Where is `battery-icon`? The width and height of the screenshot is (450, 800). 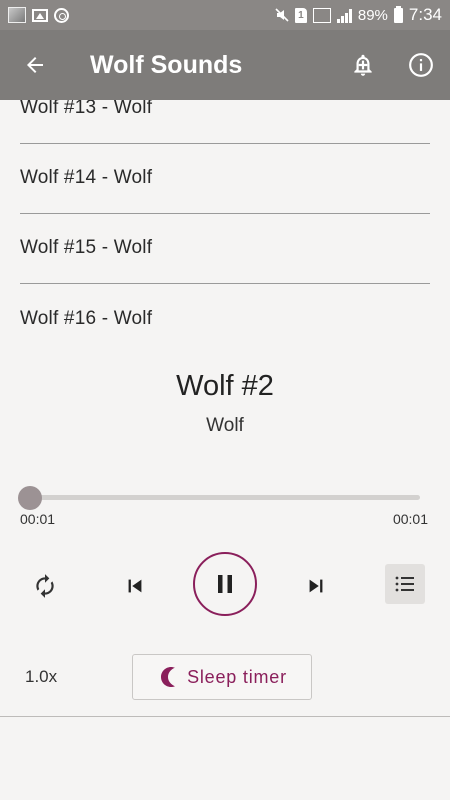 battery-icon is located at coordinates (398, 14).